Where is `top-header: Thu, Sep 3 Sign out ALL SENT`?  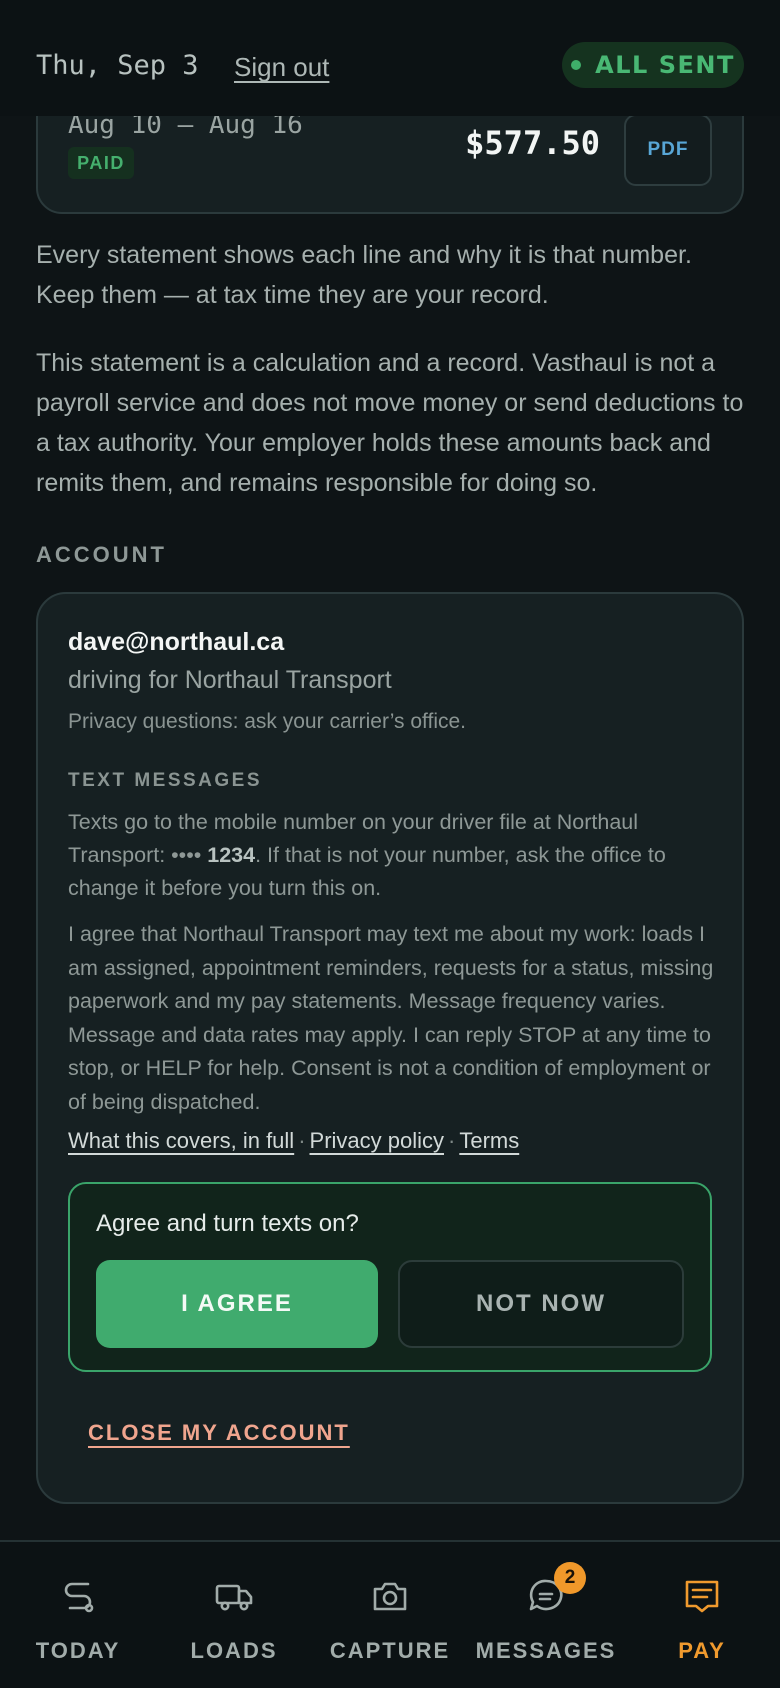
top-header: Thu, Sep 3 Sign out ALL SENT is located at coordinates (390, 58).